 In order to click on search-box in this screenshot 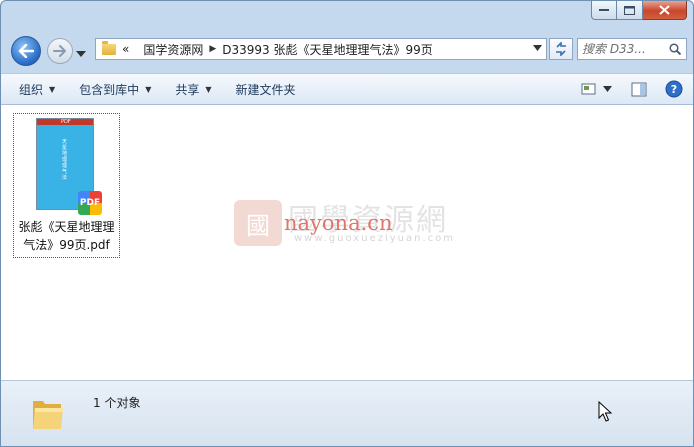, I will do `click(632, 49)`.